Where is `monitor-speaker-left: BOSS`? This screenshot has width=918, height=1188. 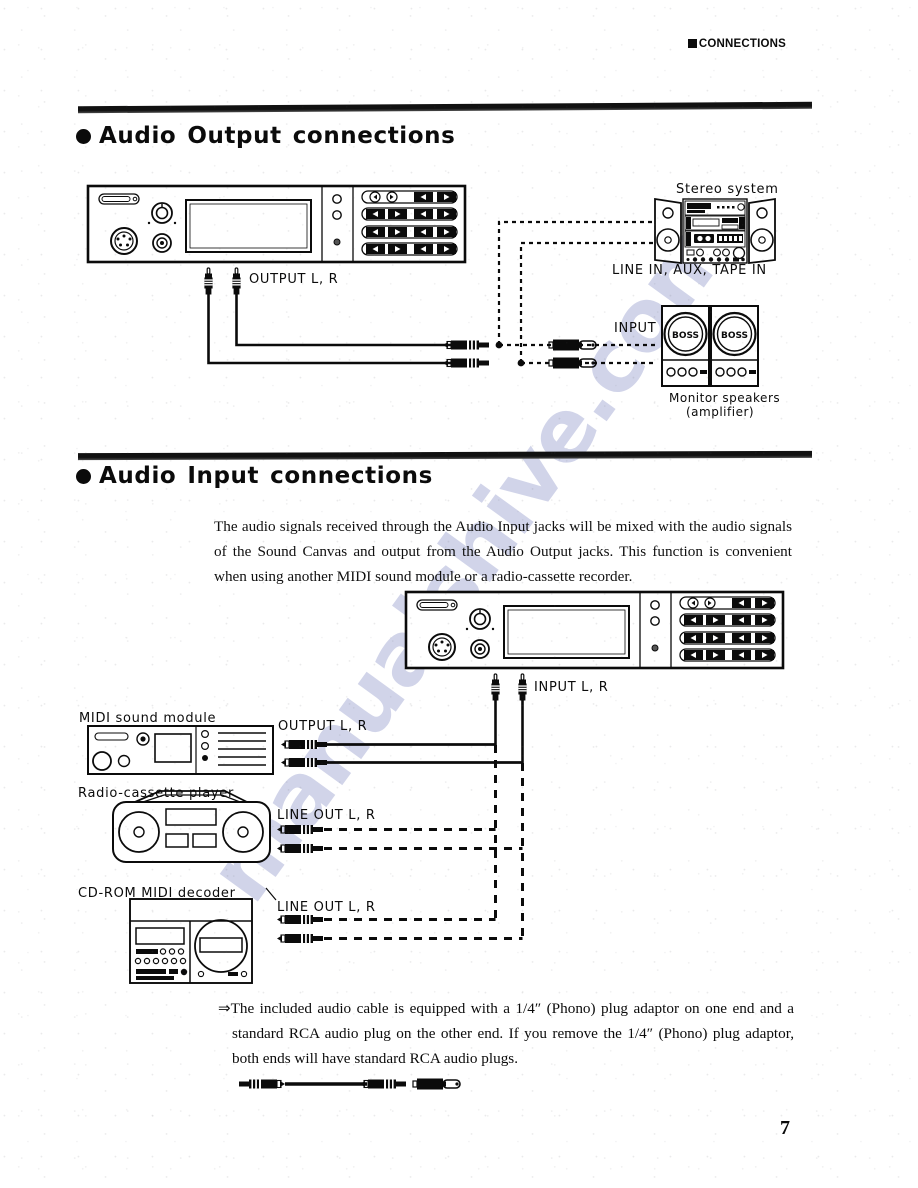
monitor-speaker-left: BOSS is located at coordinates (685, 346).